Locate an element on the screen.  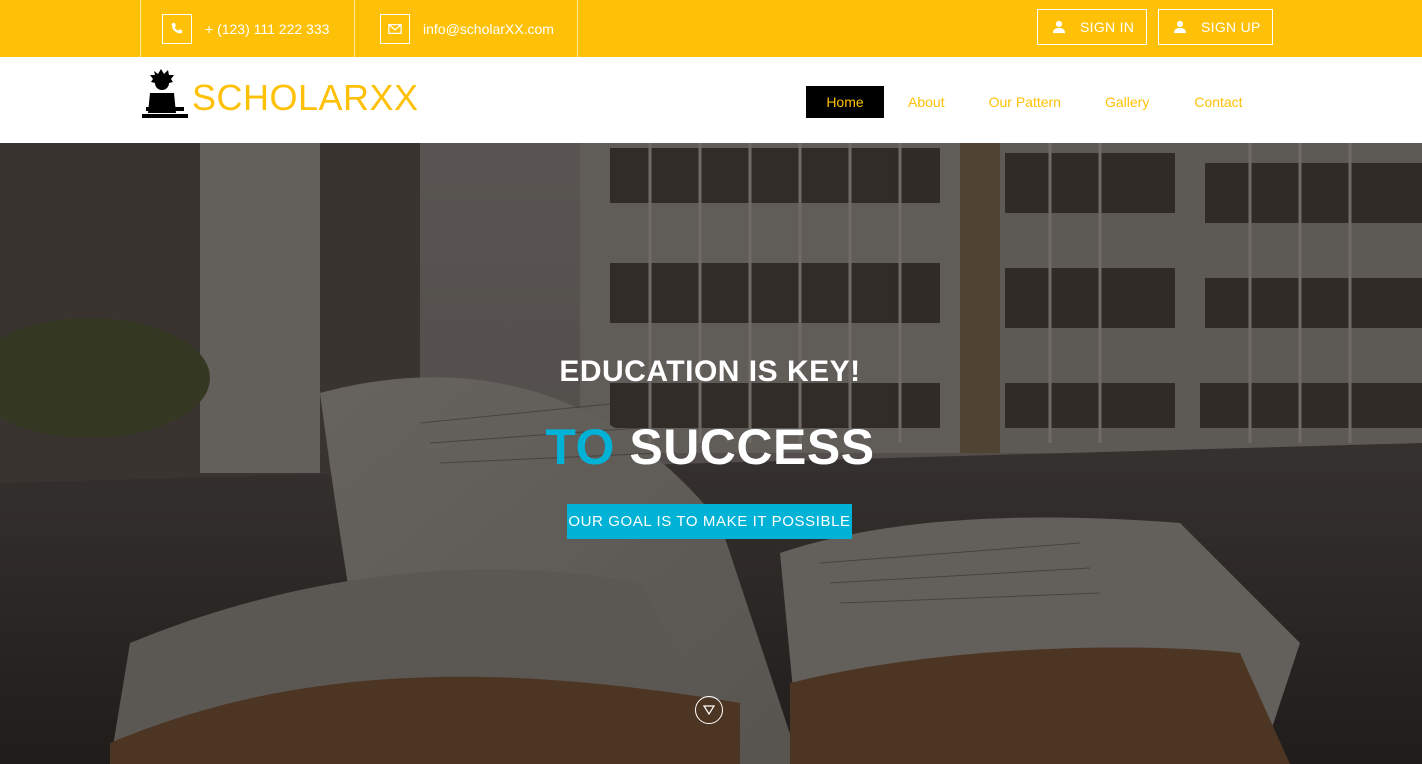
hero-cta-button: OUR GOAL IS TO MAKE IT POSSIBLE is located at coordinates (709, 521).